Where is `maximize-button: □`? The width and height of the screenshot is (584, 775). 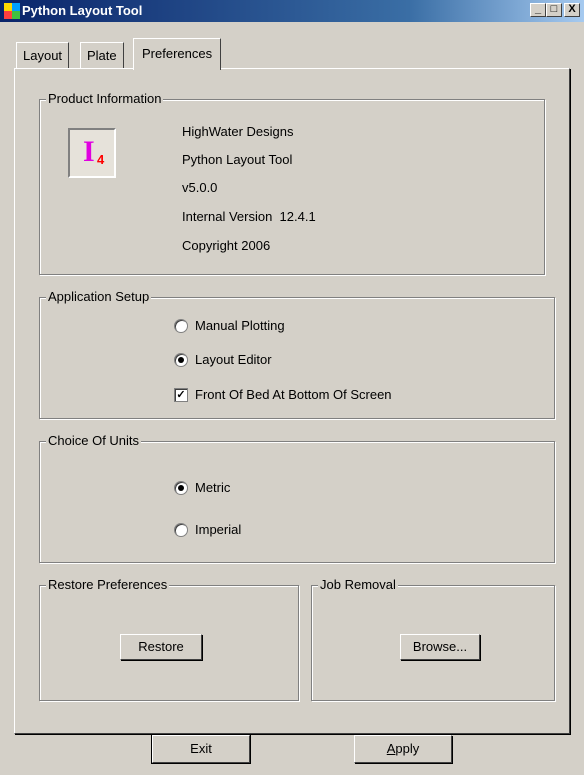 maximize-button: □ is located at coordinates (554, 10).